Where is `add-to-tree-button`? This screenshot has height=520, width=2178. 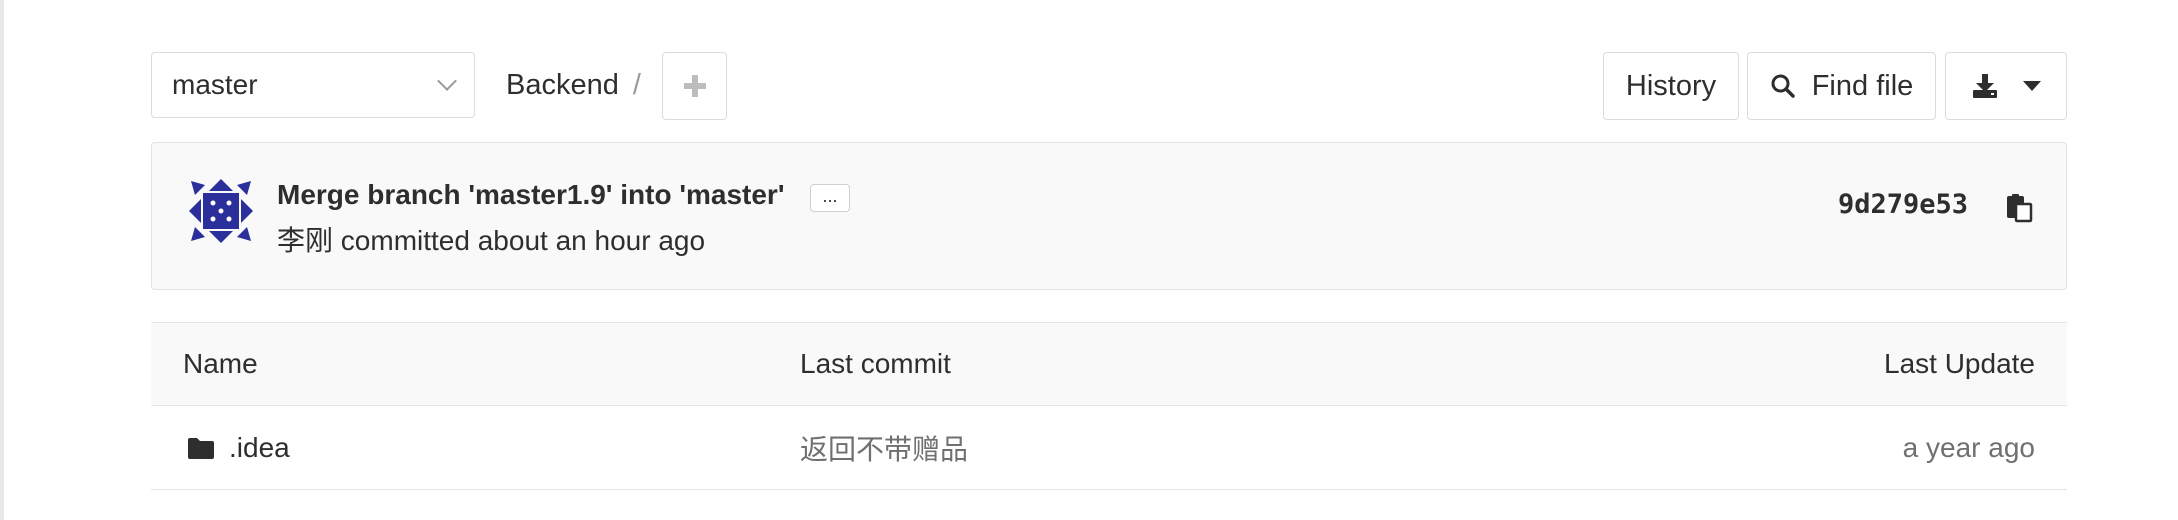 add-to-tree-button is located at coordinates (694, 86).